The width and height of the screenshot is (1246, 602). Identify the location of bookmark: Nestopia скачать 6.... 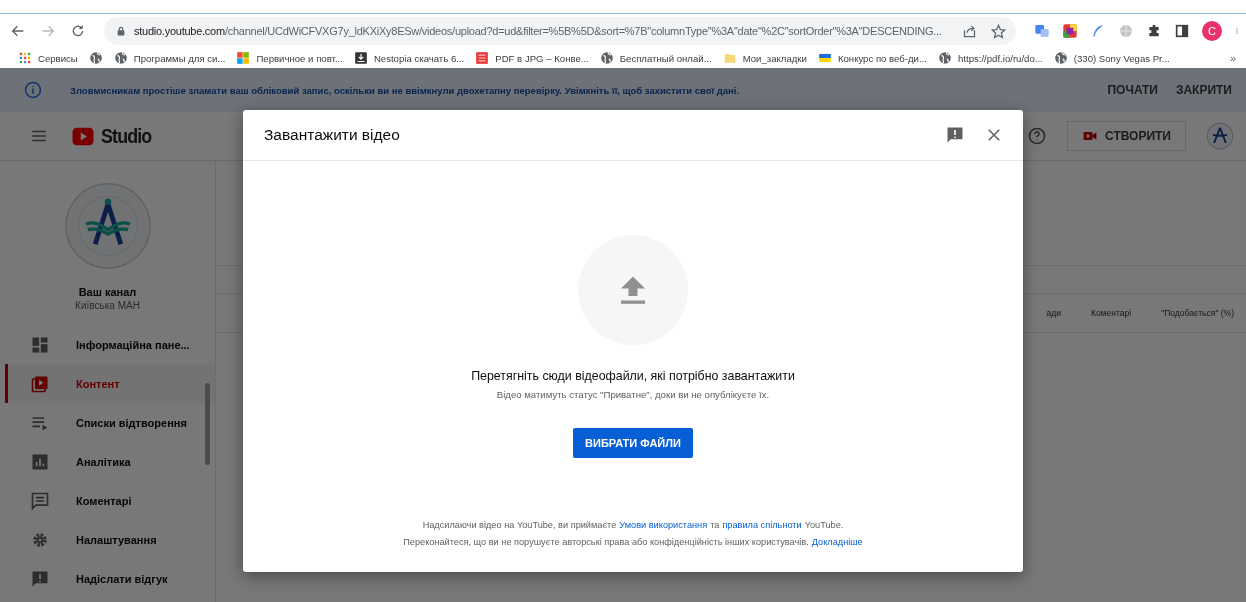
(409, 58).